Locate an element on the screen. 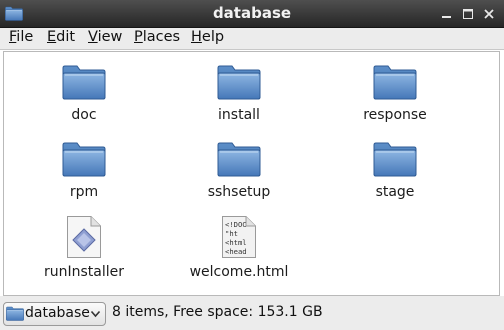 This screenshot has width=504, height=330. menu-help: Help is located at coordinates (207, 37).